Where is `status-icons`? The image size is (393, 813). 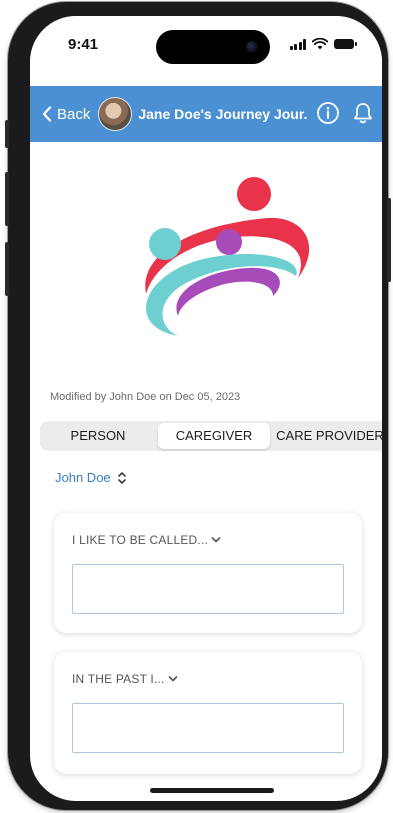 status-icons is located at coordinates (323, 44).